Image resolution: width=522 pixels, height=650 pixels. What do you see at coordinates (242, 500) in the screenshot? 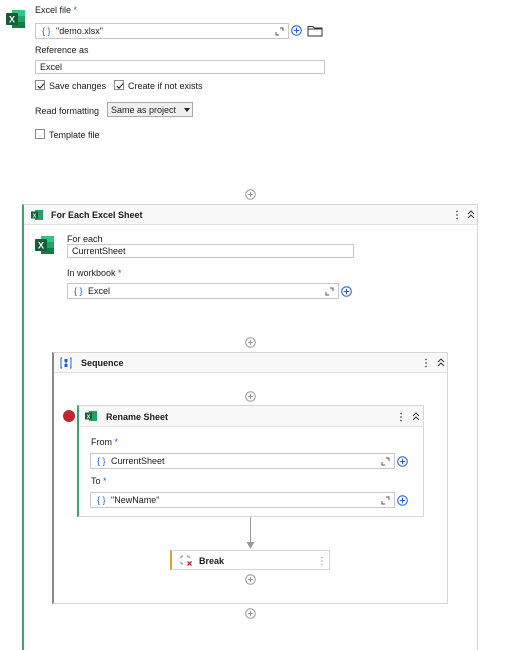
I see `to-input: { } "NewName"` at bounding box center [242, 500].